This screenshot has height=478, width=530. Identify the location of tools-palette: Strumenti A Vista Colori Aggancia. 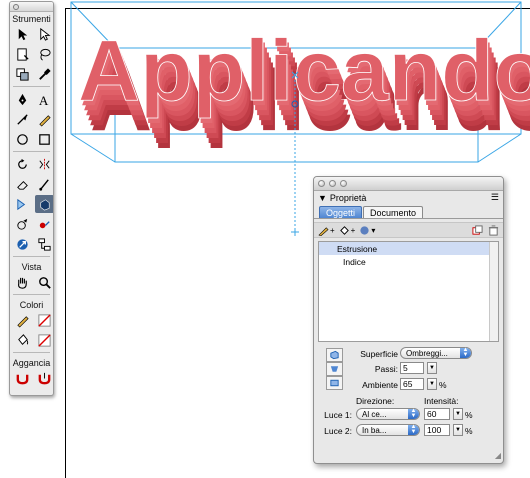
(31, 198).